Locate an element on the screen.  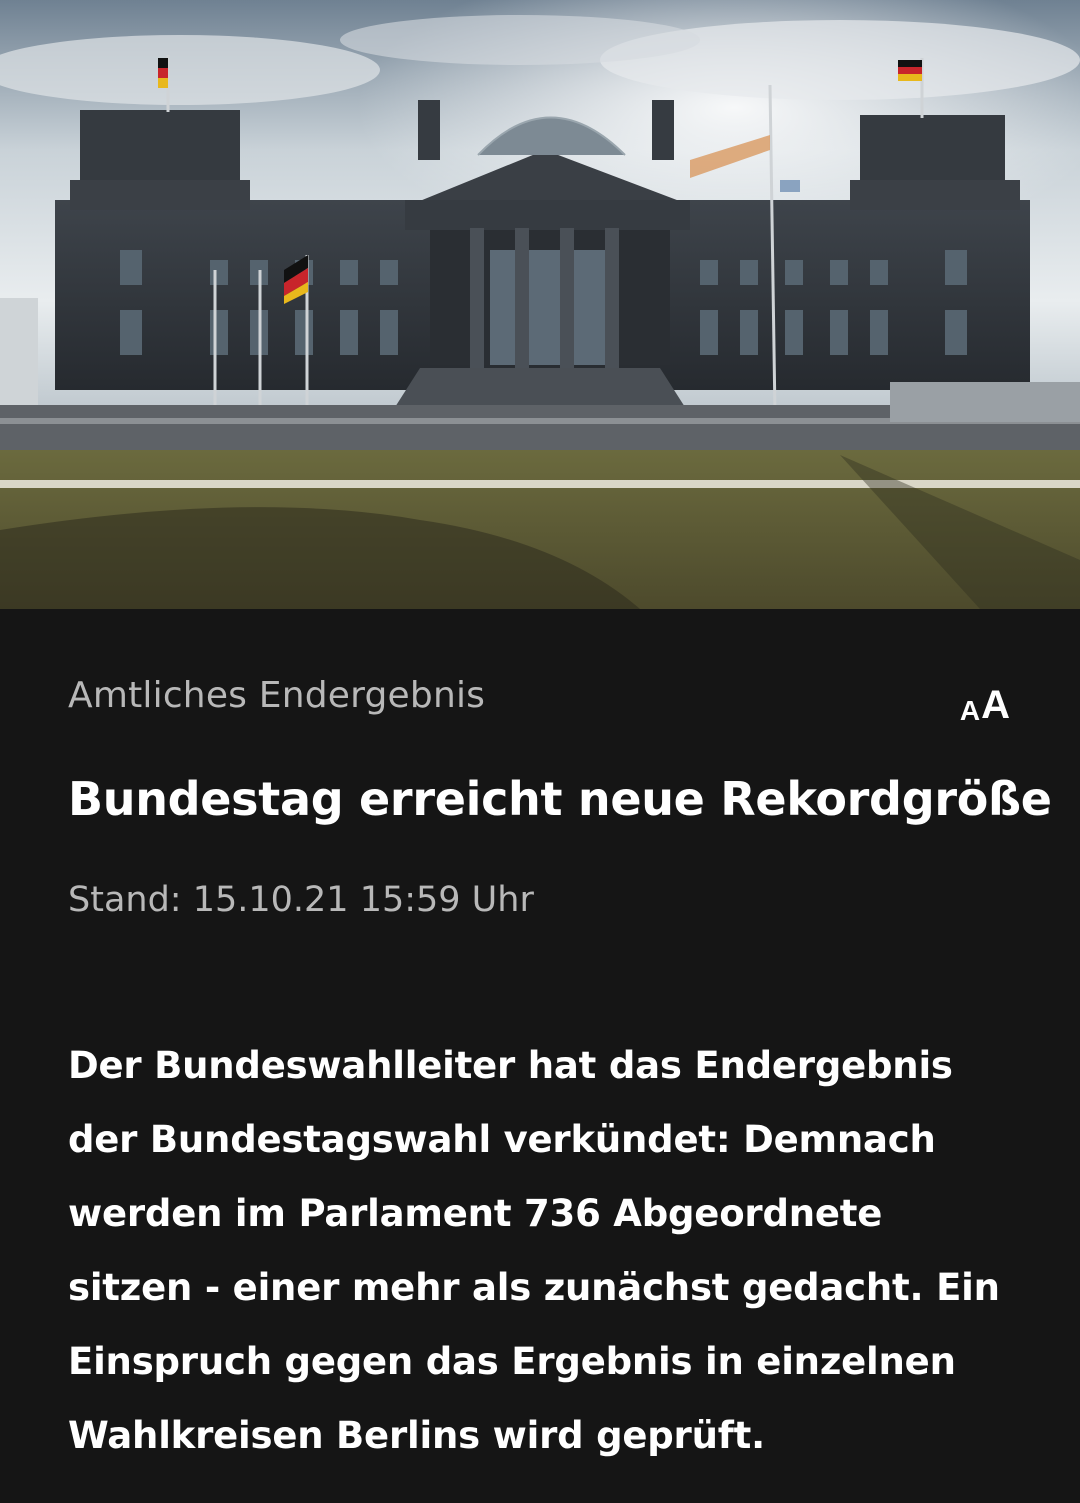
font-size-button: A A is located at coordinates (980, 701).